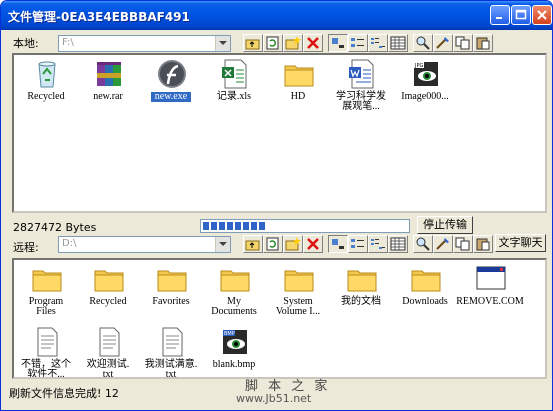 The width and height of the screenshot is (553, 411). What do you see at coordinates (172, 74) in the screenshot?
I see `exe-application-icon` at bounding box center [172, 74].